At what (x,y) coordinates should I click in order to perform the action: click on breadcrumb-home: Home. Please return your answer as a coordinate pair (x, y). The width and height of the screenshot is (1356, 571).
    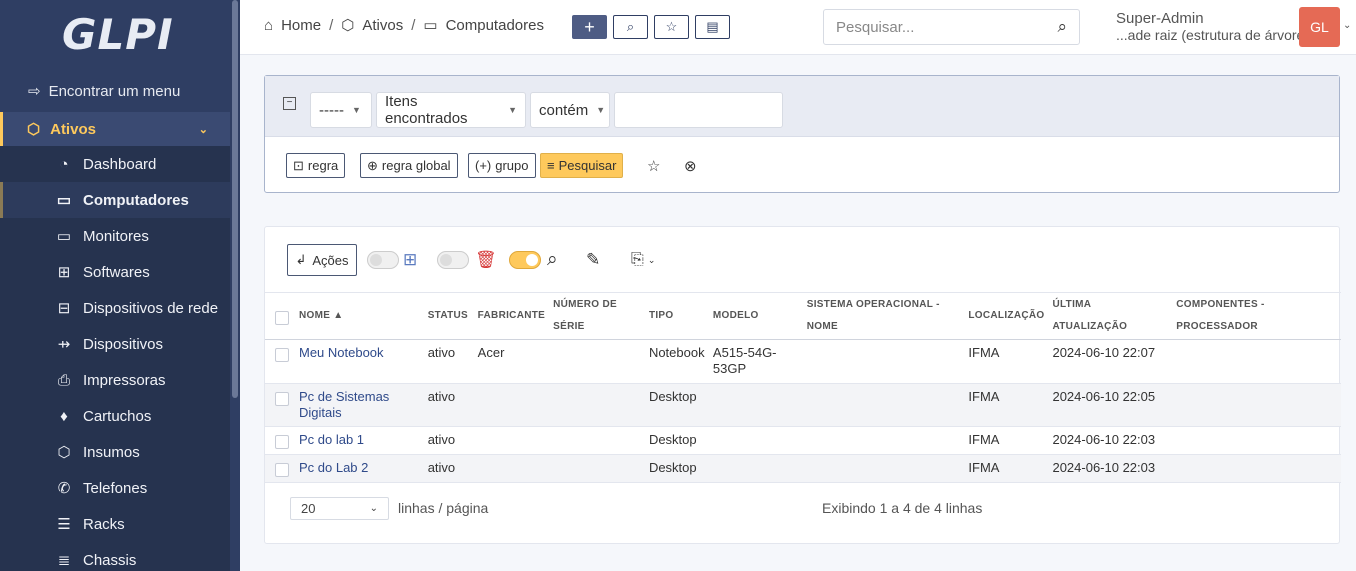
    Looking at the image, I should click on (301, 25).